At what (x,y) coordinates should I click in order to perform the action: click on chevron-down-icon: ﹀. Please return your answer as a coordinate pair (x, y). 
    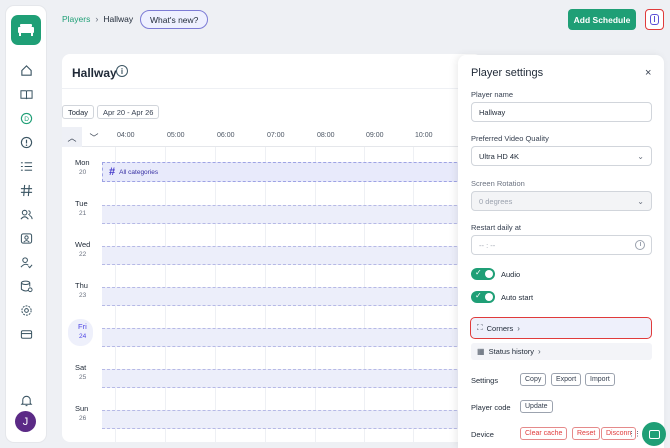
    Looking at the image, I should click on (94, 137).